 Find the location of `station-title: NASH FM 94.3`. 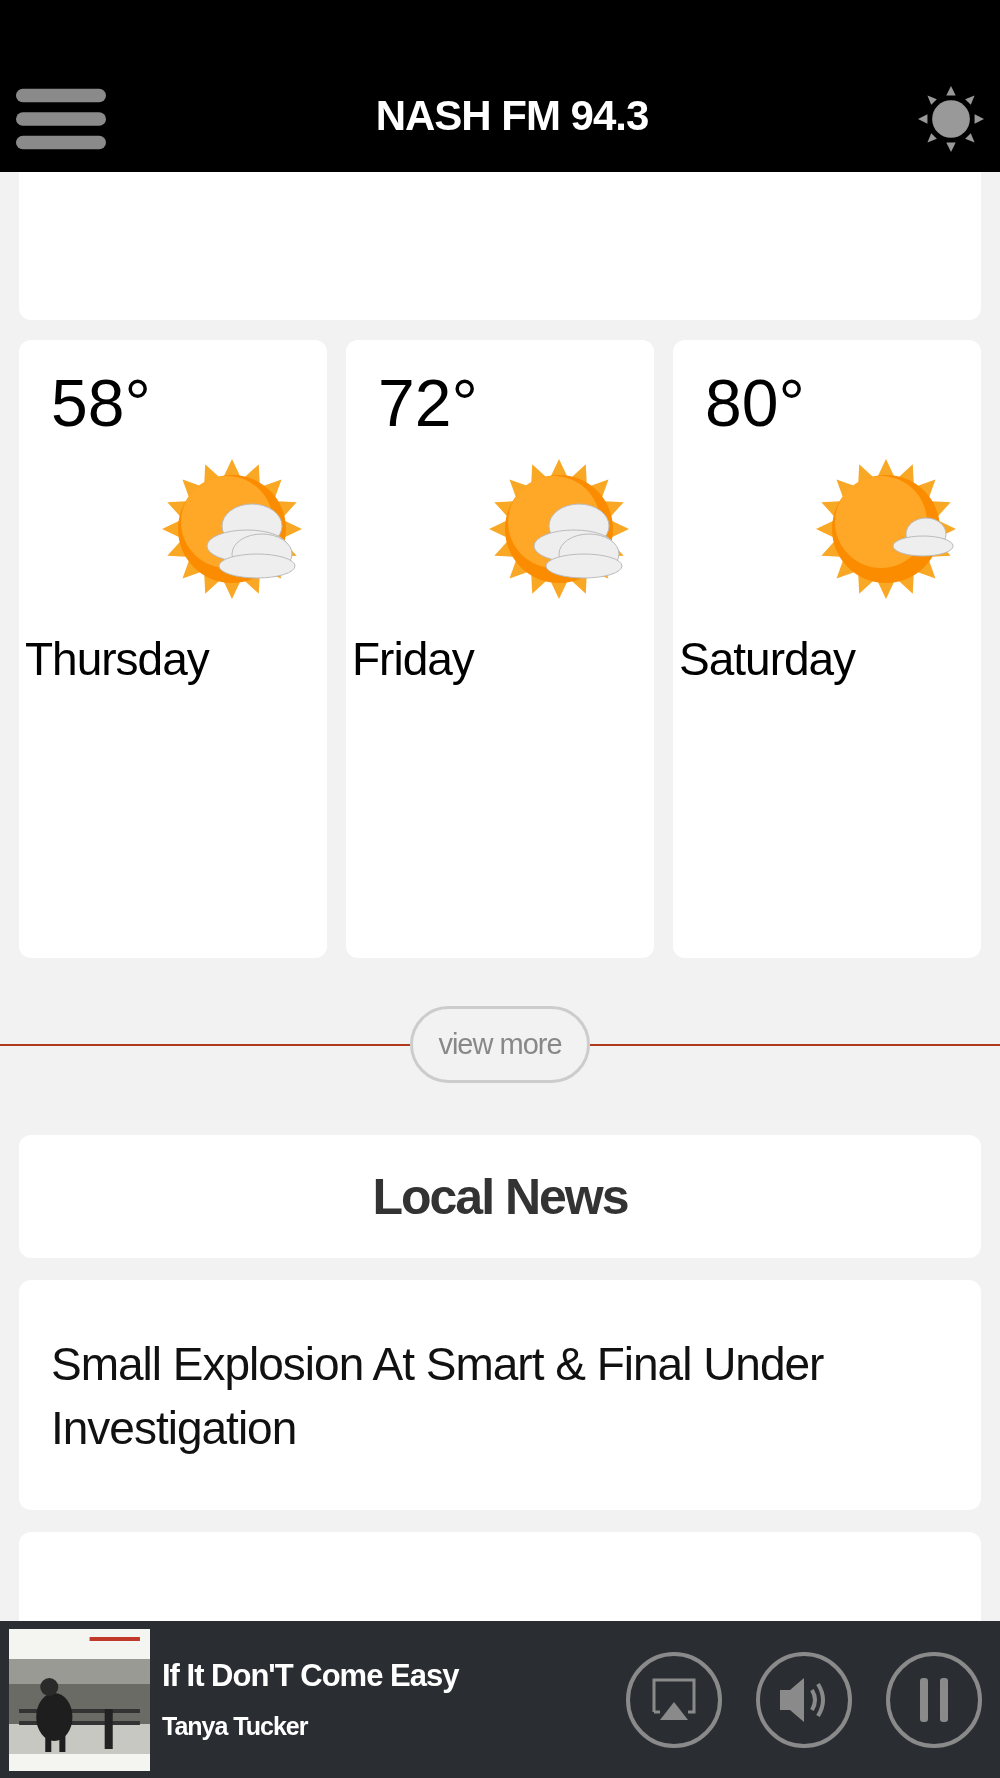

station-title: NASH FM 94.3 is located at coordinates (512, 116).